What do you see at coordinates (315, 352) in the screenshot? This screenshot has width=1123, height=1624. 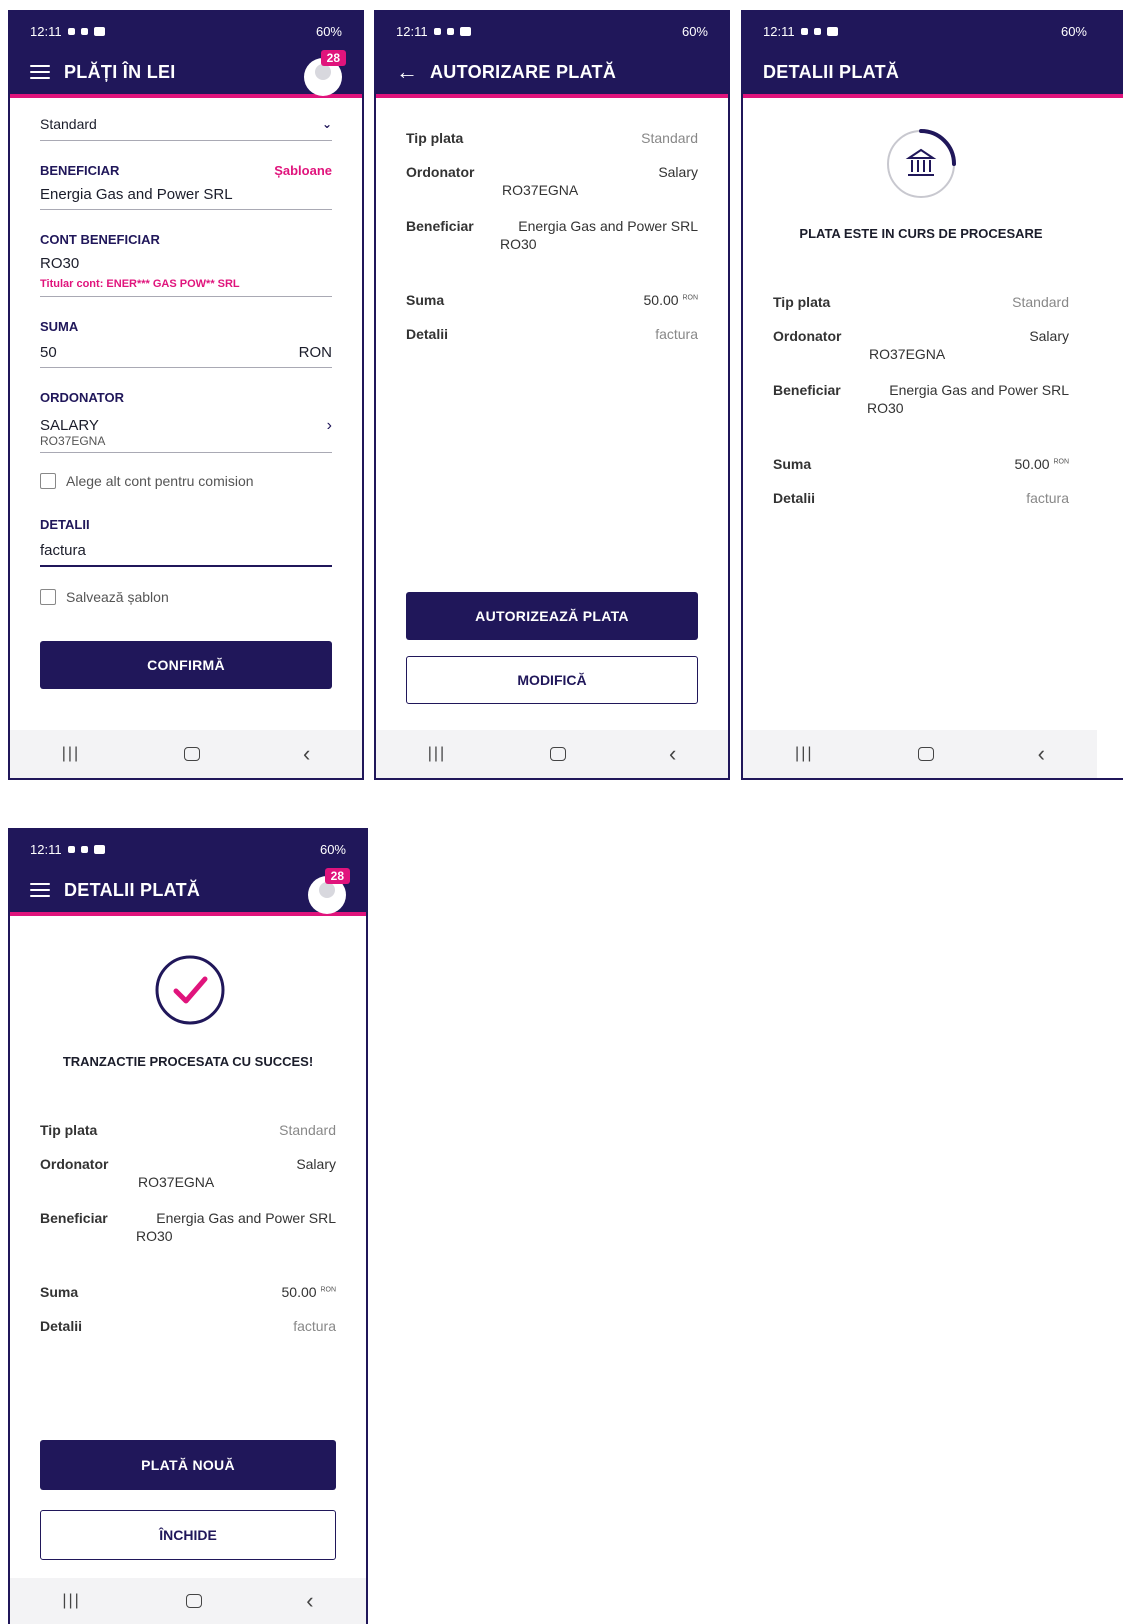 I see `currency: RON` at bounding box center [315, 352].